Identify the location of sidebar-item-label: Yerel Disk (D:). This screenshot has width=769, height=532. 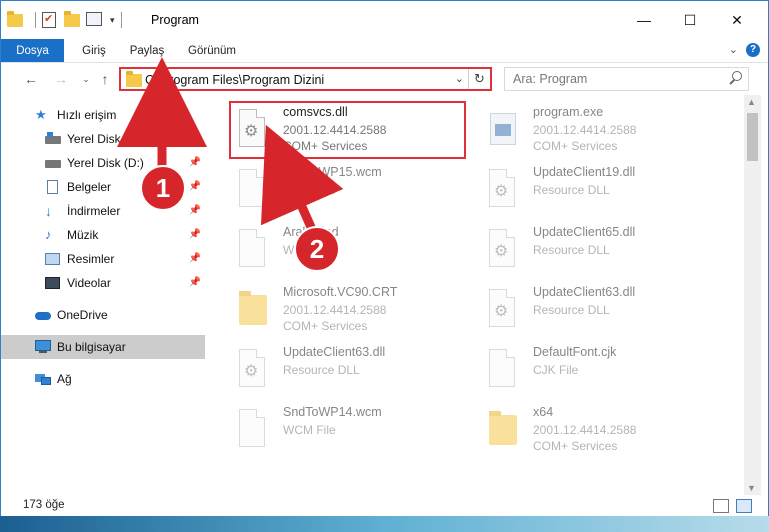
(105, 163).